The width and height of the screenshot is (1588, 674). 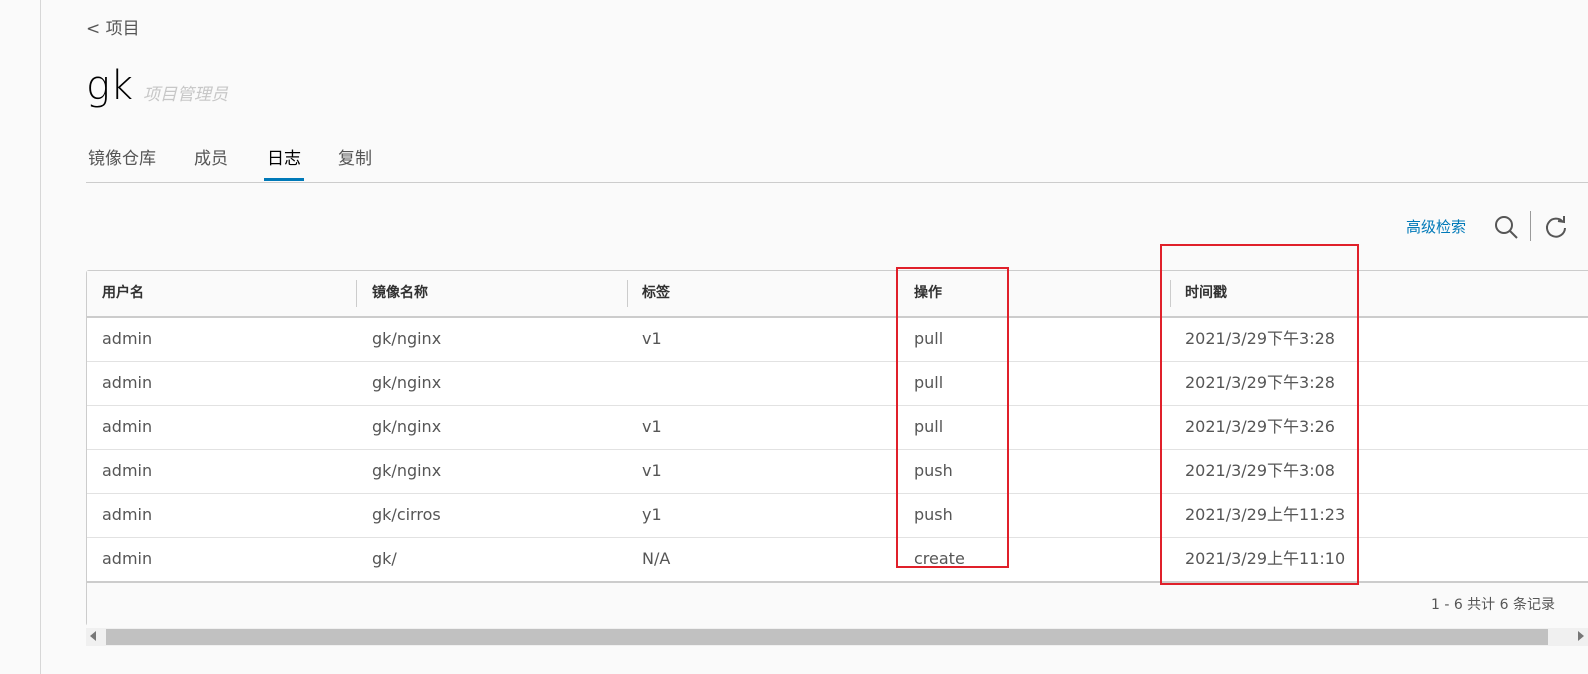 I want to click on cell-repository: gk/, so click(x=384, y=558).